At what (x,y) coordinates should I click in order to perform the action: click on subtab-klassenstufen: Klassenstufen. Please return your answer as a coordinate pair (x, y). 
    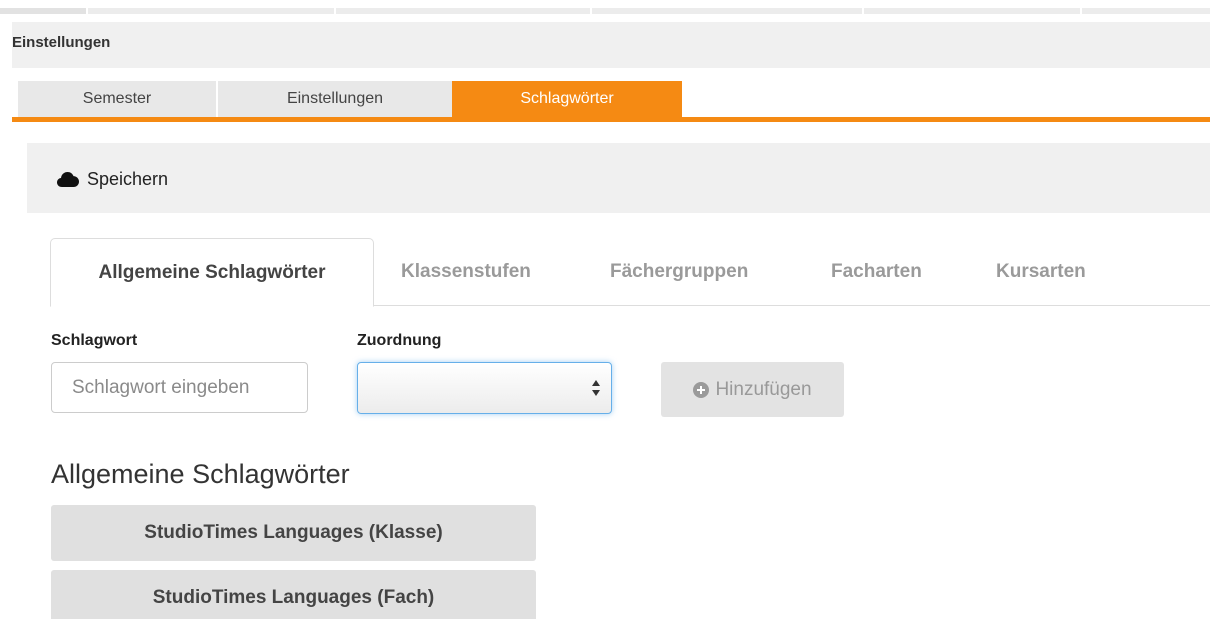
    Looking at the image, I should click on (466, 272).